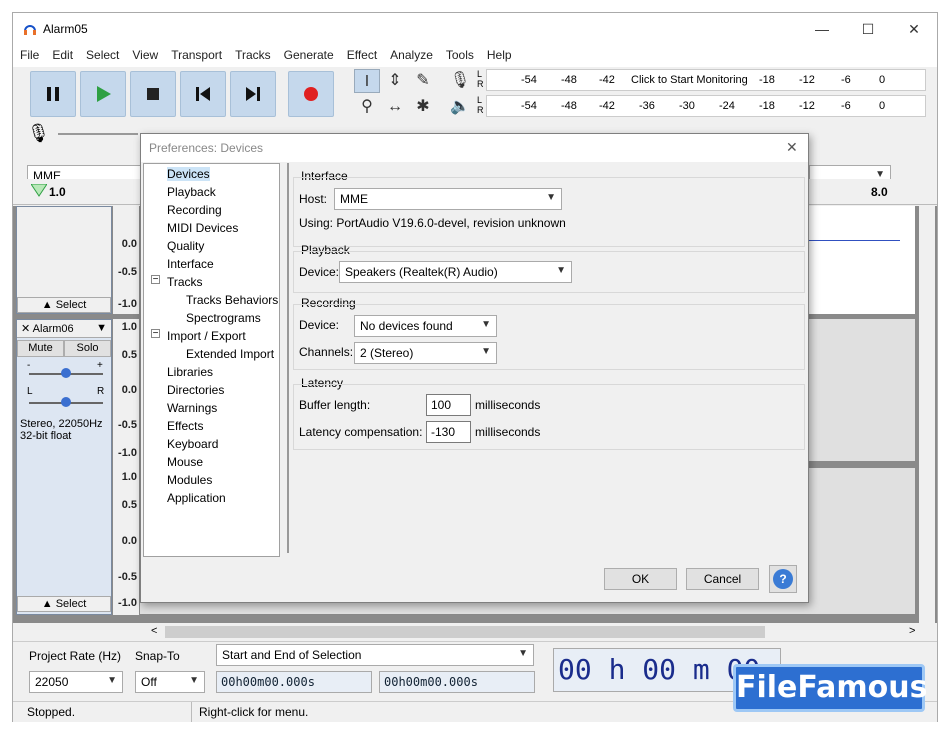 This screenshot has height=734, width=950. I want to click on scroll-right-icon: >, so click(912, 631).